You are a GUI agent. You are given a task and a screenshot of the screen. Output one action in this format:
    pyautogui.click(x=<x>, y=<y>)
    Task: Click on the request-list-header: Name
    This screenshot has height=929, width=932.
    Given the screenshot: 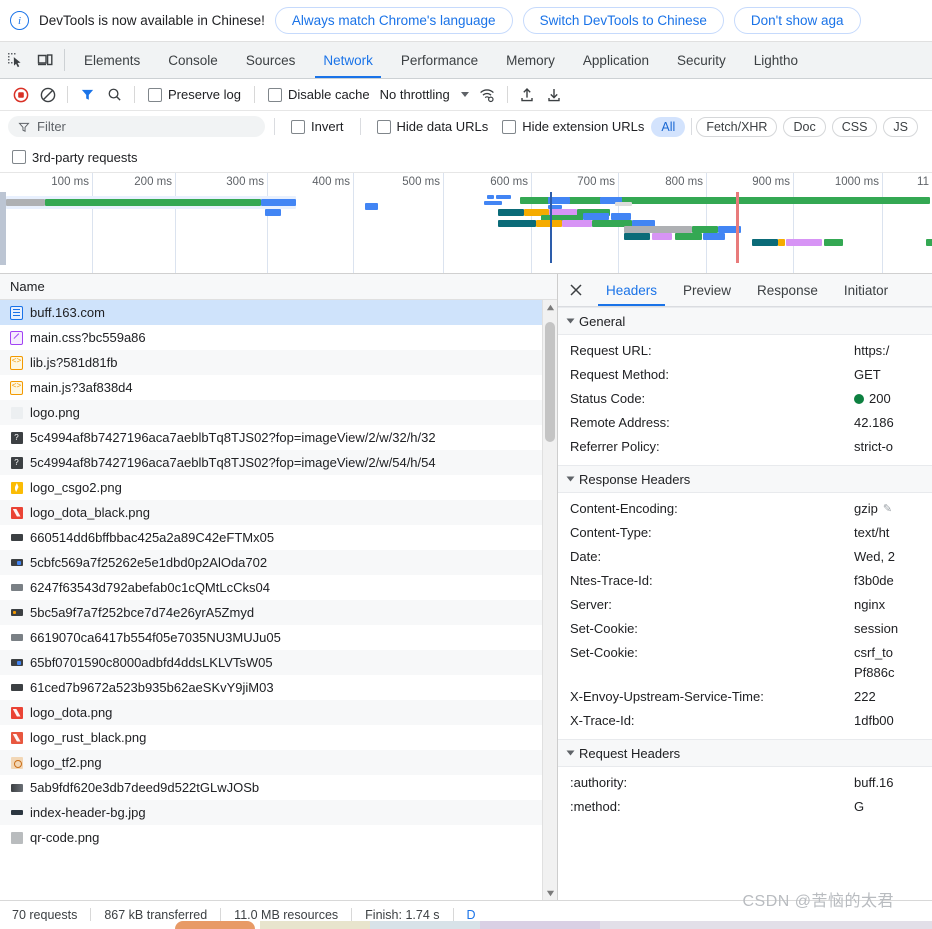 What is the action you would take?
    pyautogui.click(x=278, y=287)
    